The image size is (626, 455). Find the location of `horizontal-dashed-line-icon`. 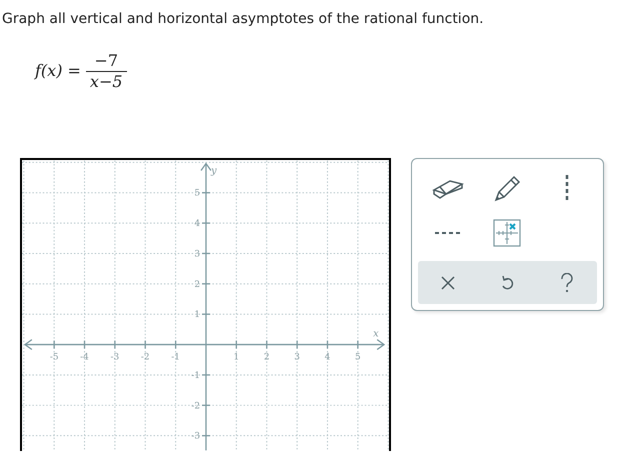

horizontal-dashed-line-icon is located at coordinates (447, 233).